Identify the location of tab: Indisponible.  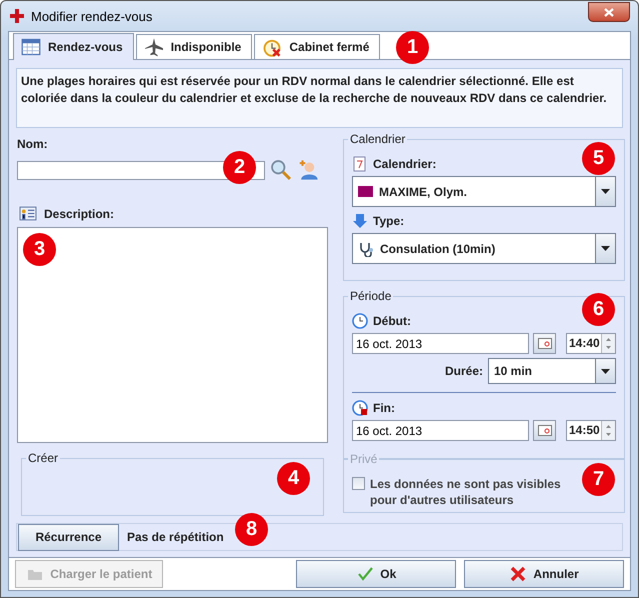
(194, 46).